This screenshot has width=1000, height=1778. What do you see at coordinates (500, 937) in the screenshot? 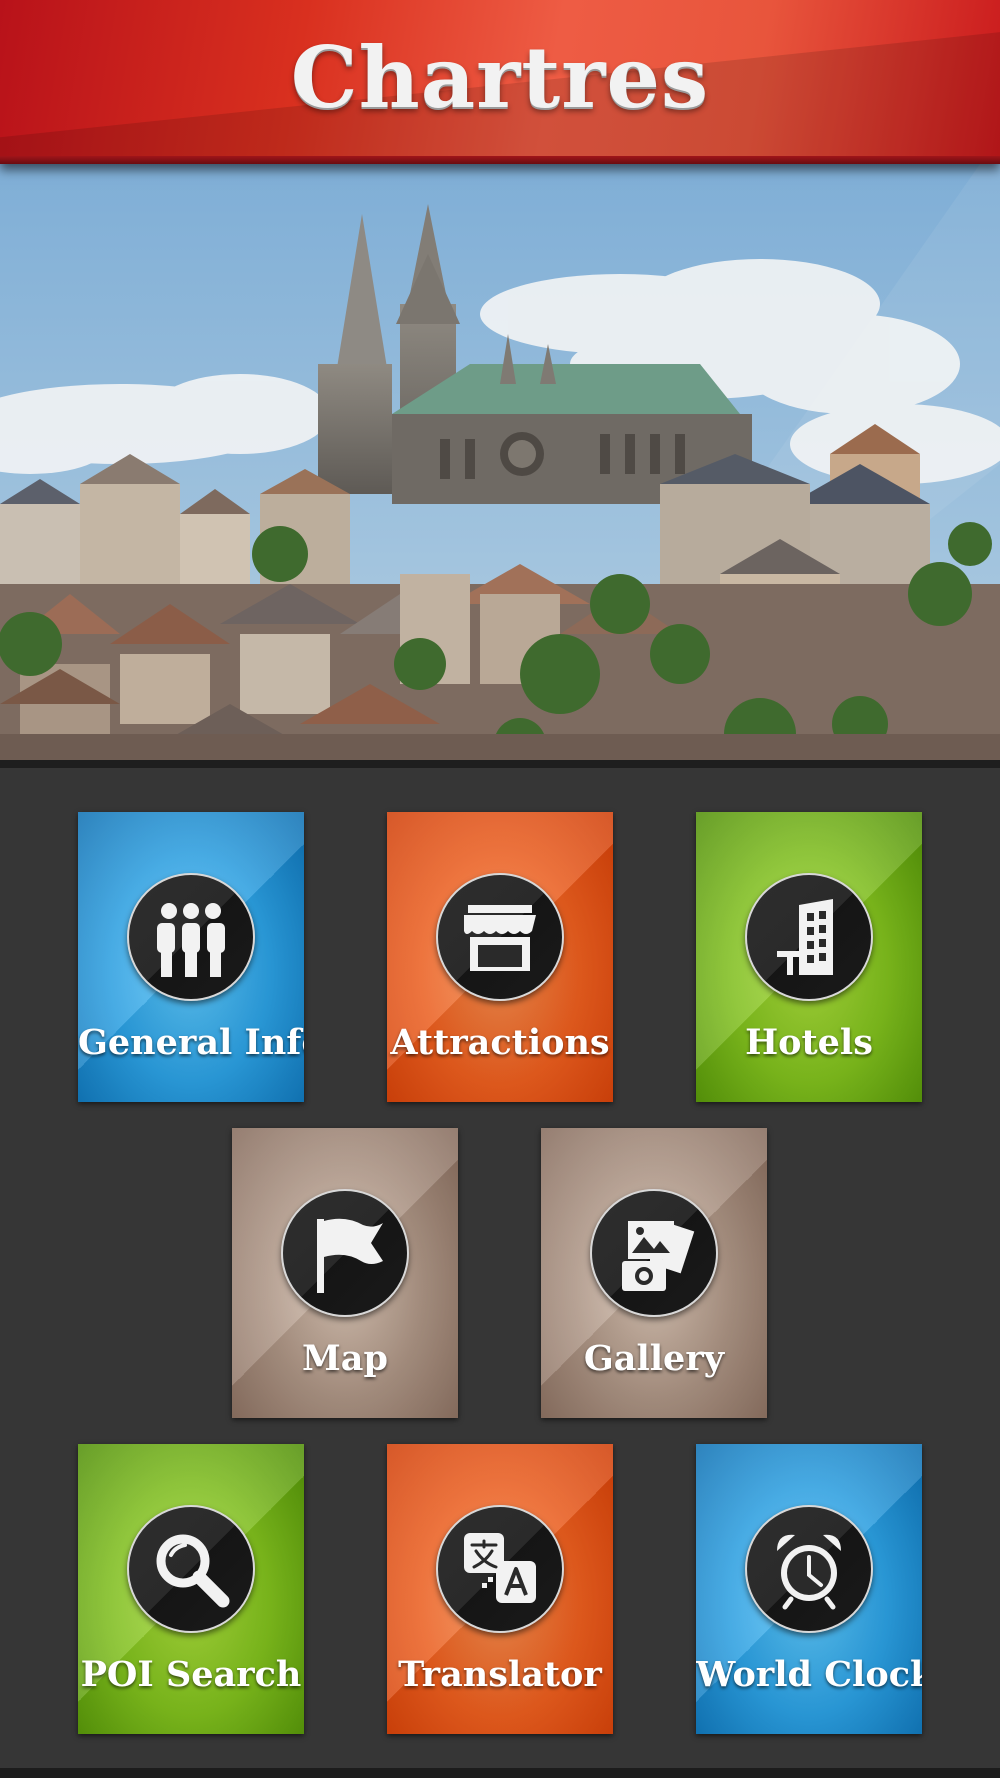
I see `storefront-icon` at bounding box center [500, 937].